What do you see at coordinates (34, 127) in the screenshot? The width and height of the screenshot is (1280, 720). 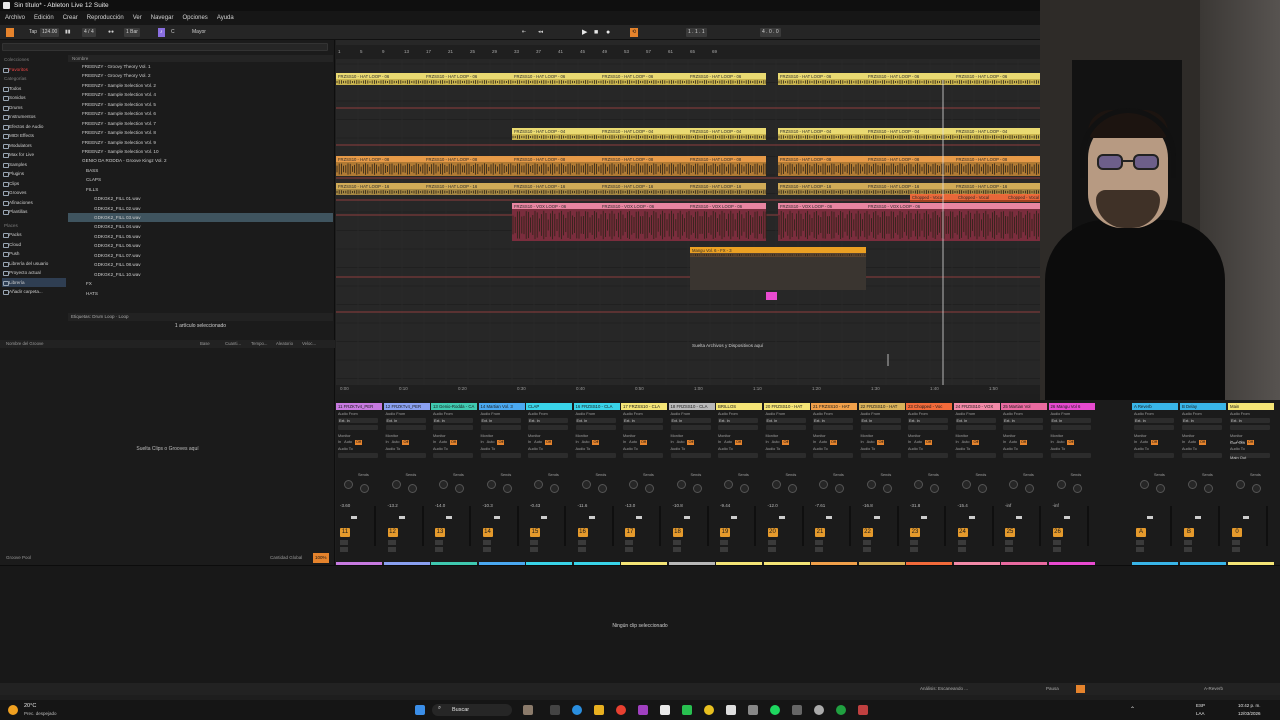 I see `category-efectos-audio: Efectos de Audio` at bounding box center [34, 127].